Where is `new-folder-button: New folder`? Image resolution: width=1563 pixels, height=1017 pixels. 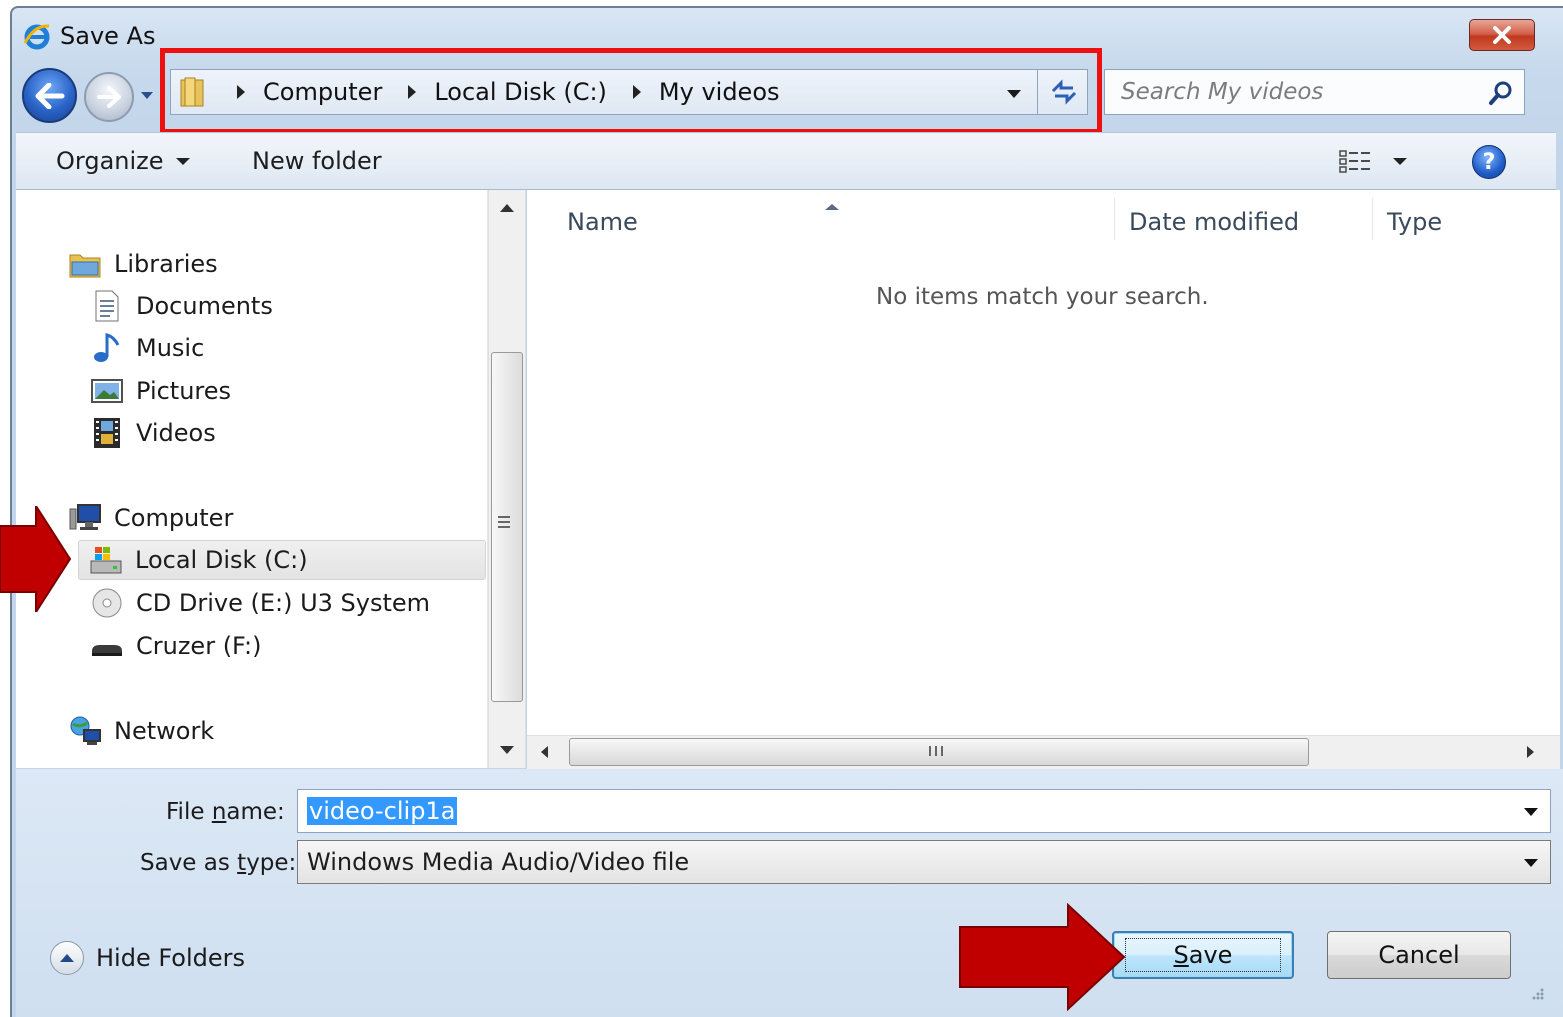 new-folder-button: New folder is located at coordinates (317, 161).